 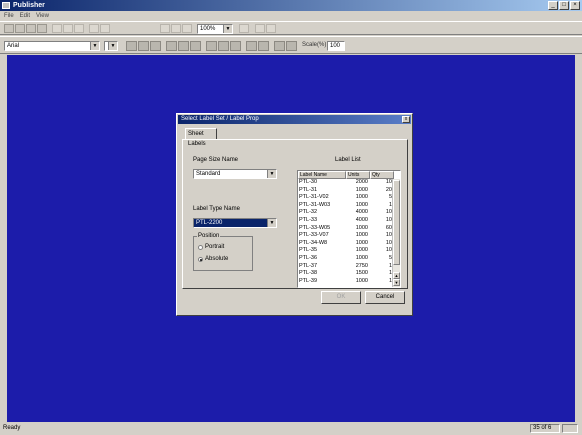 What do you see at coordinates (165, 28) in the screenshot?
I see `zoom-out-icon` at bounding box center [165, 28].